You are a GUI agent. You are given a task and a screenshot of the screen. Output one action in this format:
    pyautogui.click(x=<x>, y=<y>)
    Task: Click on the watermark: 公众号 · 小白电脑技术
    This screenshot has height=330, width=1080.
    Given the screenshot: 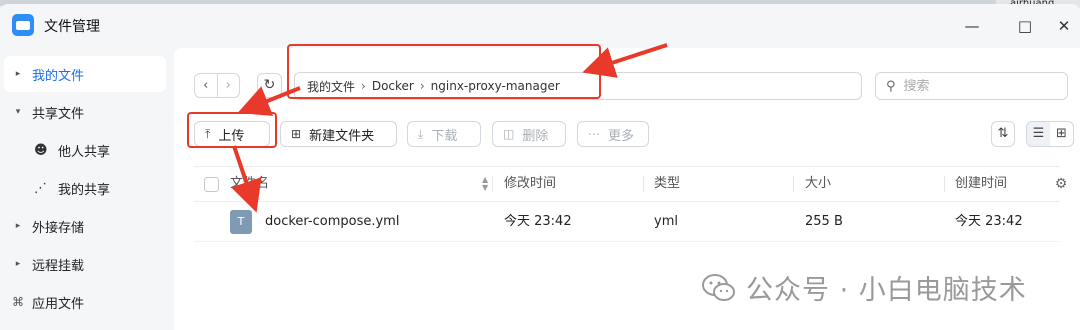 What is the action you would take?
    pyautogui.click(x=864, y=287)
    